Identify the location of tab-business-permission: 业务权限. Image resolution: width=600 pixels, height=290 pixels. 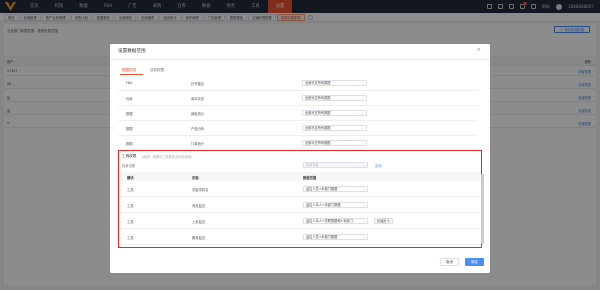
(157, 70).